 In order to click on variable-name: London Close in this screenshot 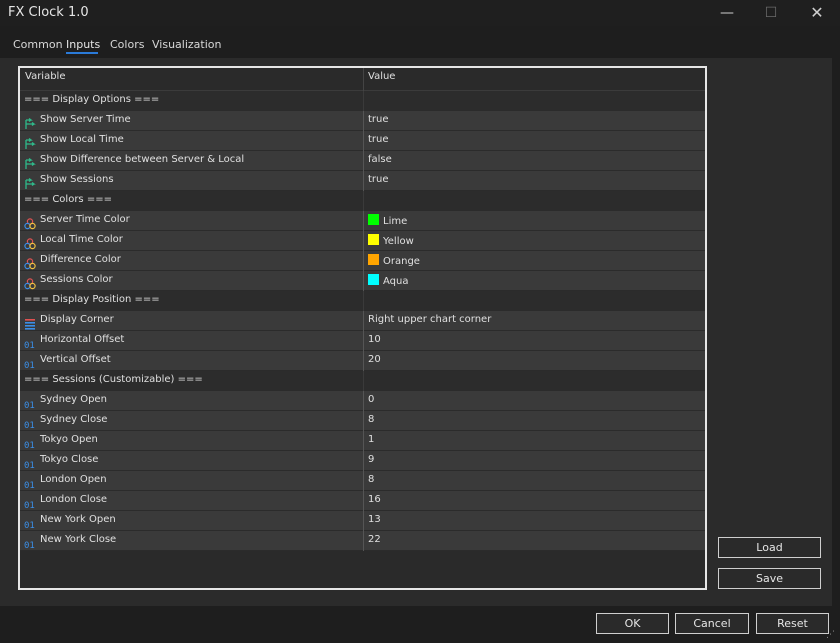, I will do `click(74, 499)`.